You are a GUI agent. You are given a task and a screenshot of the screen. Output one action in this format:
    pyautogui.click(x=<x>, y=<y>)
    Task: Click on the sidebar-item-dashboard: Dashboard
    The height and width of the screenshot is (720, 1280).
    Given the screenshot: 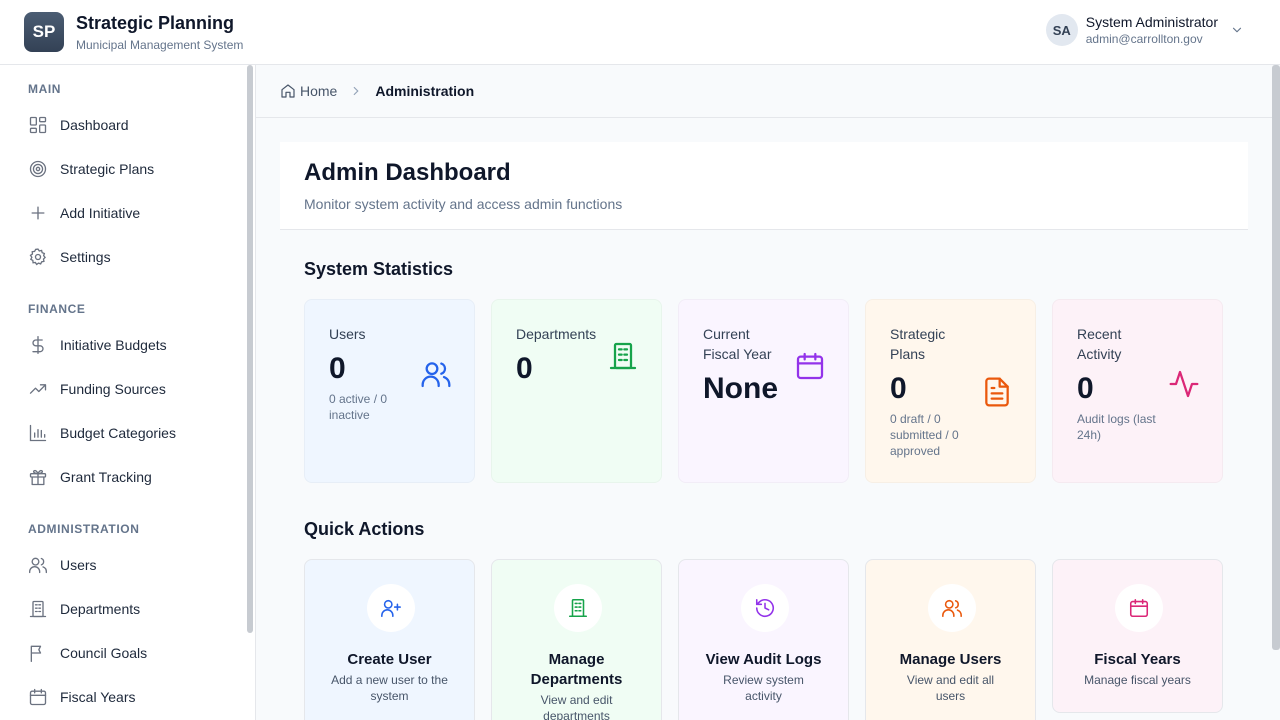 What is the action you would take?
    pyautogui.click(x=78, y=125)
    